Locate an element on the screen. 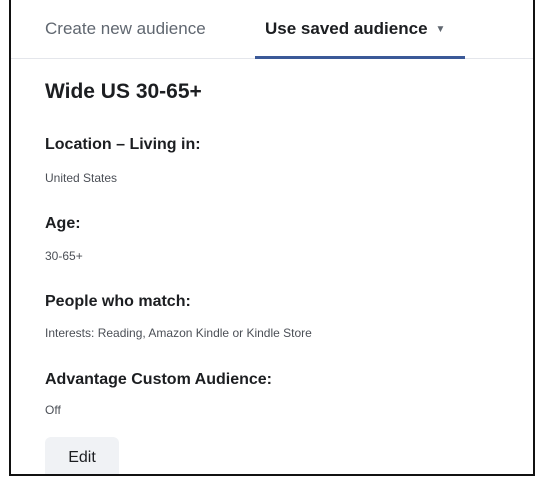 The image size is (546, 493). location-label: Location – Living in: is located at coordinates (123, 144).